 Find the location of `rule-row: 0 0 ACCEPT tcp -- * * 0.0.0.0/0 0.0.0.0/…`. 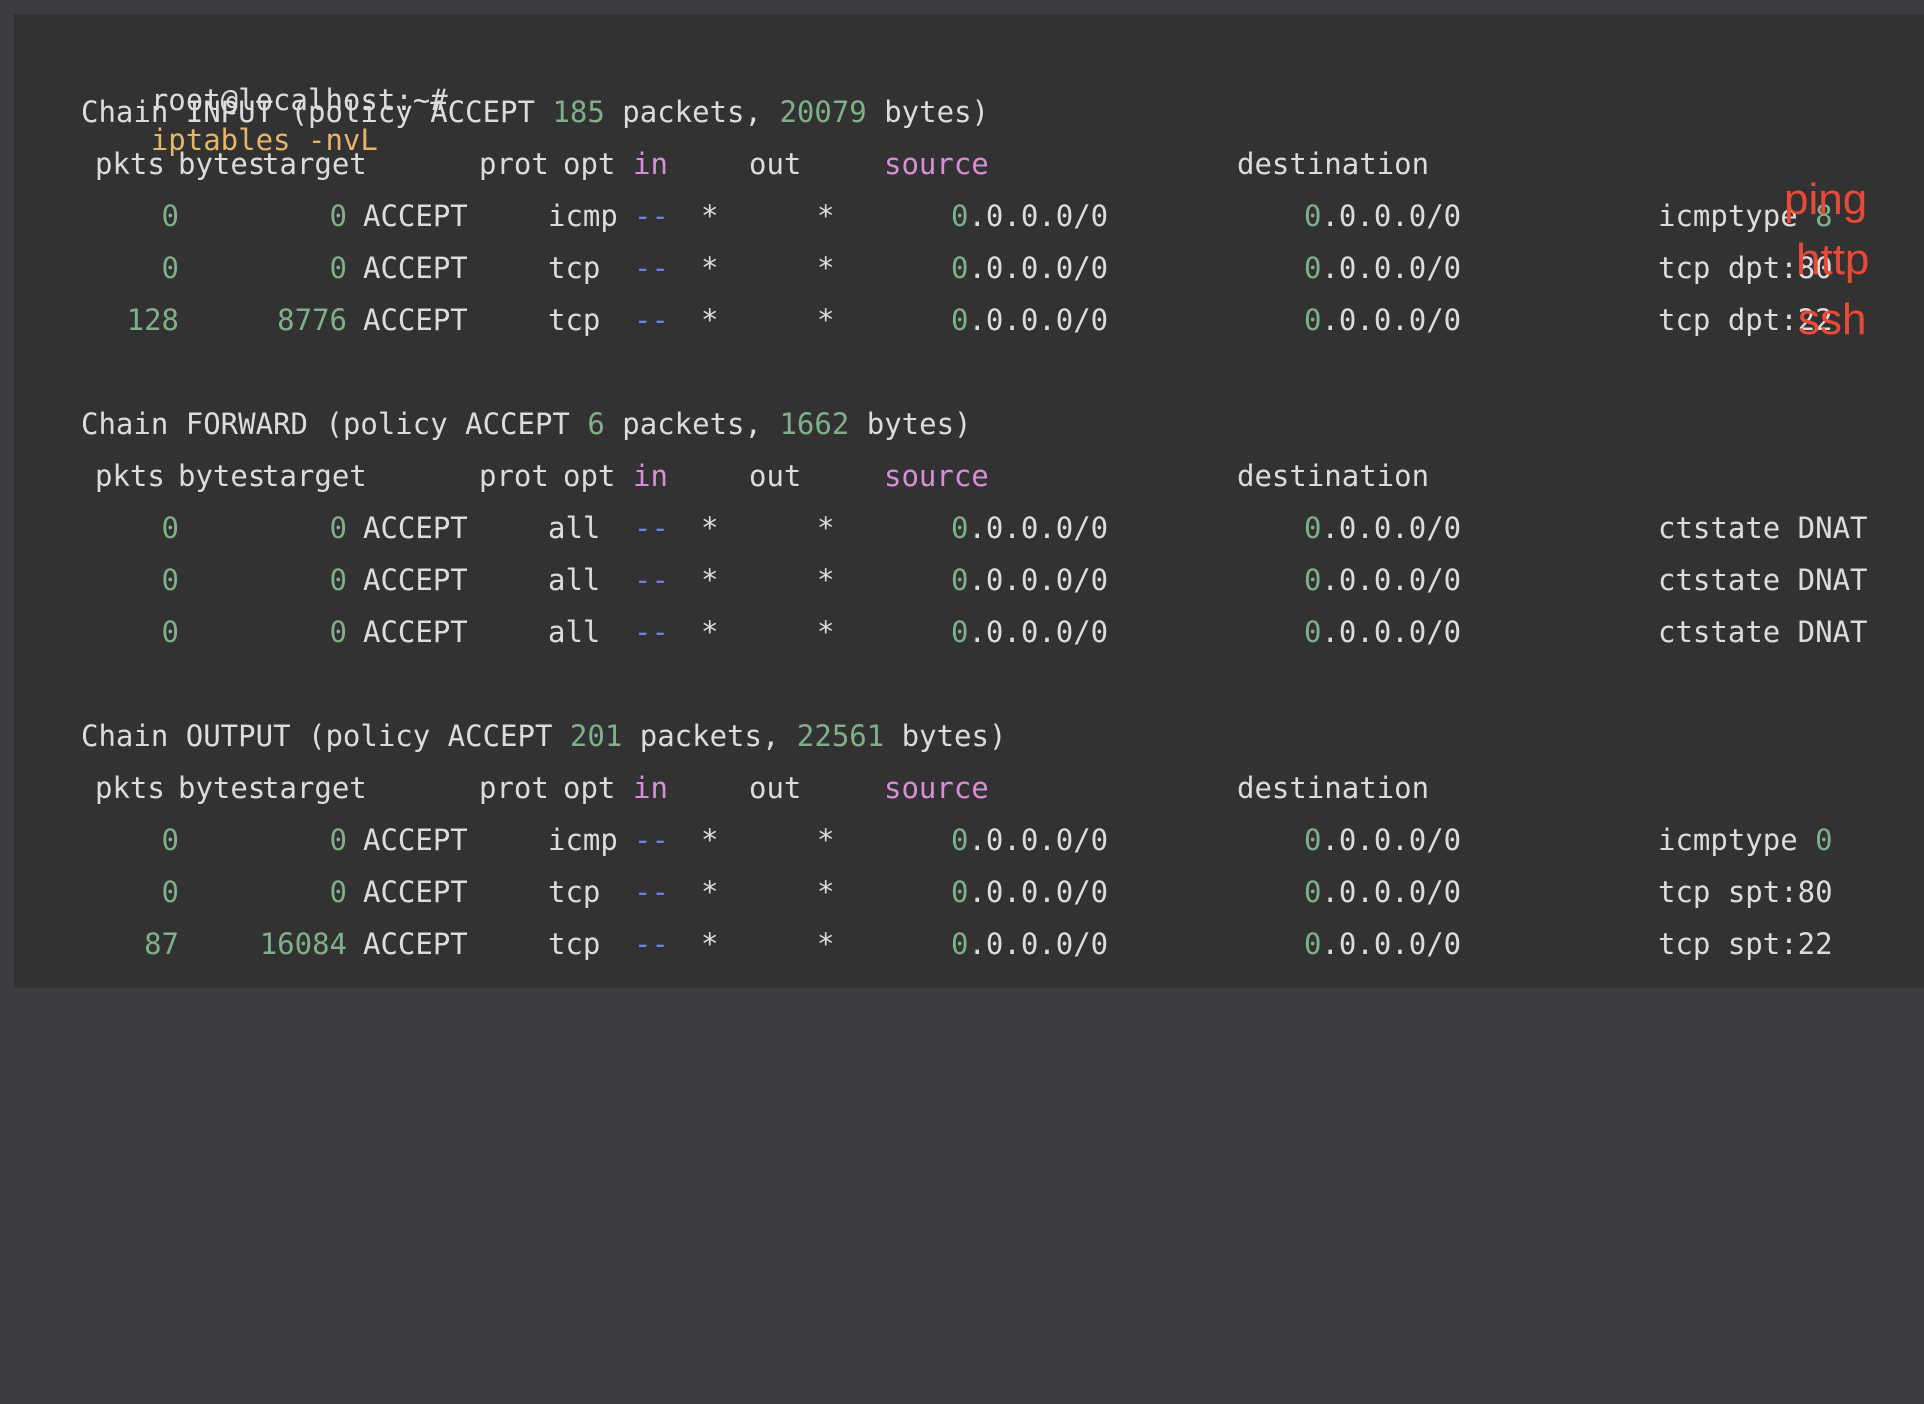

rule-row: 0 0 ACCEPT tcp -- * * 0.0.0.0/0 0.0.0.0/… is located at coordinates (957, 892).